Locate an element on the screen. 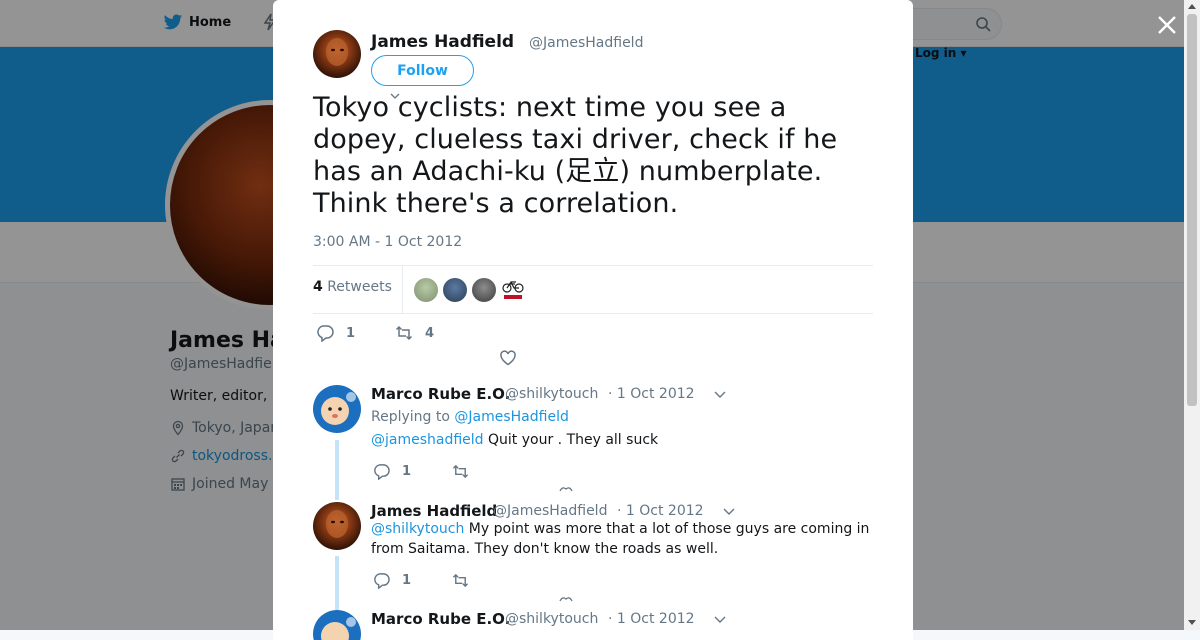 The width and height of the screenshot is (1200, 640). replying-to: Replying to @JamesHadfield is located at coordinates (470, 417).